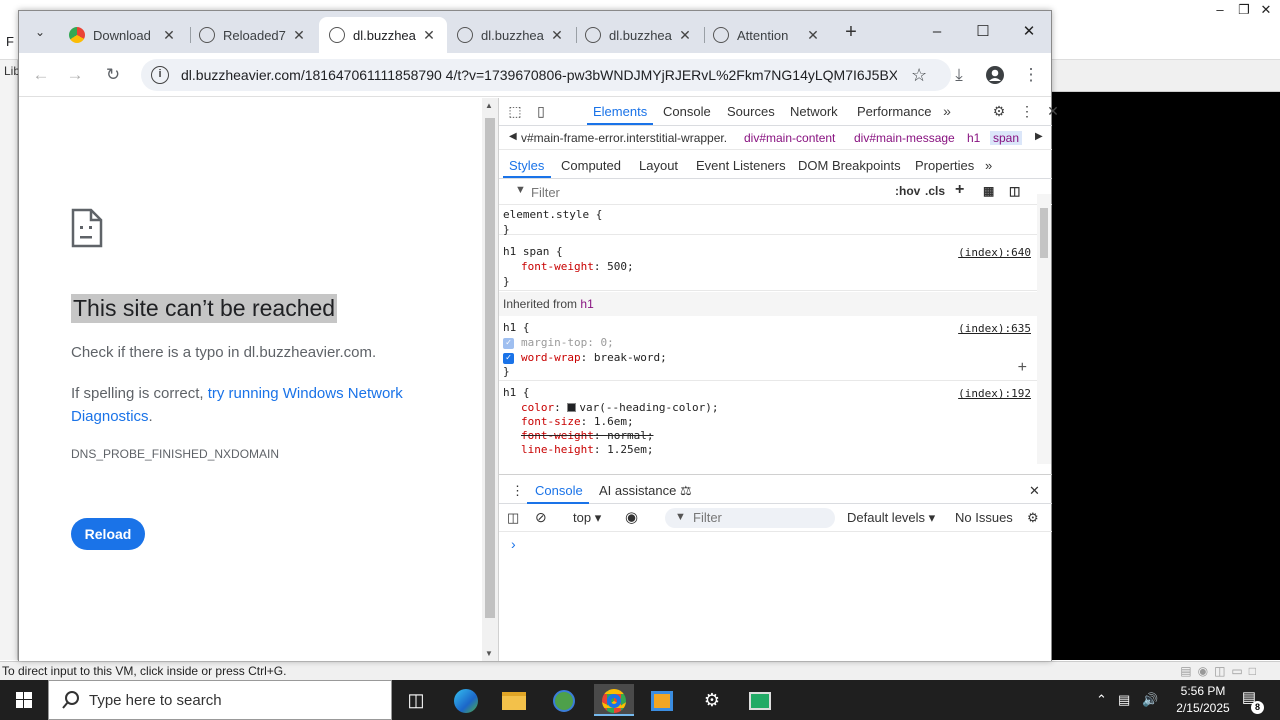  What do you see at coordinates (751, 111) in the screenshot?
I see `tab-sources: Sources` at bounding box center [751, 111].